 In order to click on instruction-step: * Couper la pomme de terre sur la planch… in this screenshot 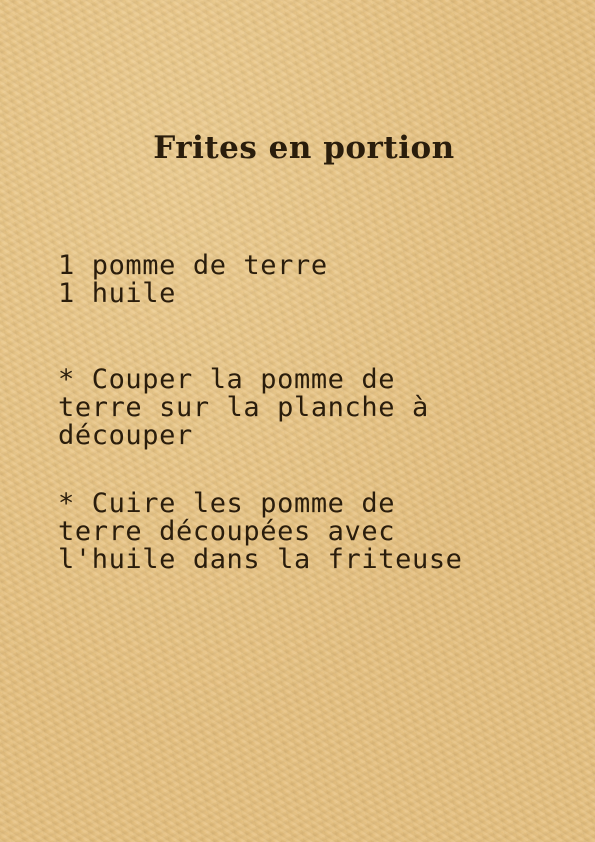, I will do `click(318, 408)`.